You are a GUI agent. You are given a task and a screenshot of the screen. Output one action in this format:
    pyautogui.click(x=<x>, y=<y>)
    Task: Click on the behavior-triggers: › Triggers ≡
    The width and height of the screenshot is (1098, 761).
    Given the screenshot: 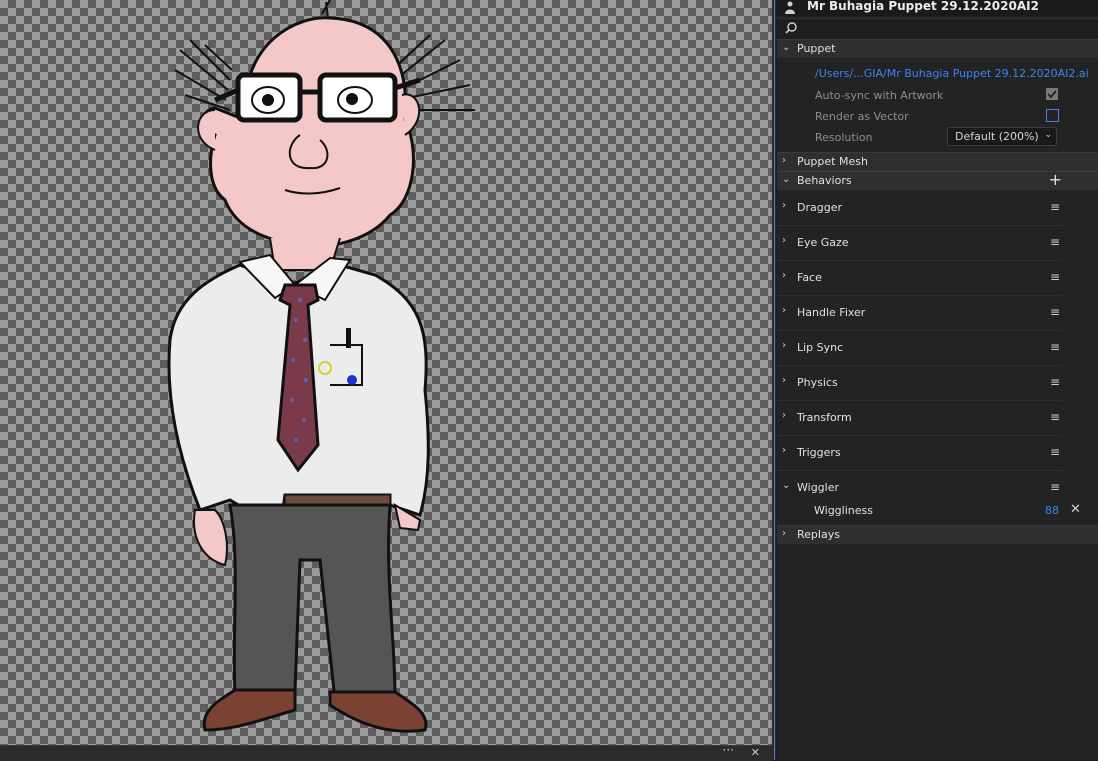 What is the action you would take?
    pyautogui.click(x=919, y=453)
    